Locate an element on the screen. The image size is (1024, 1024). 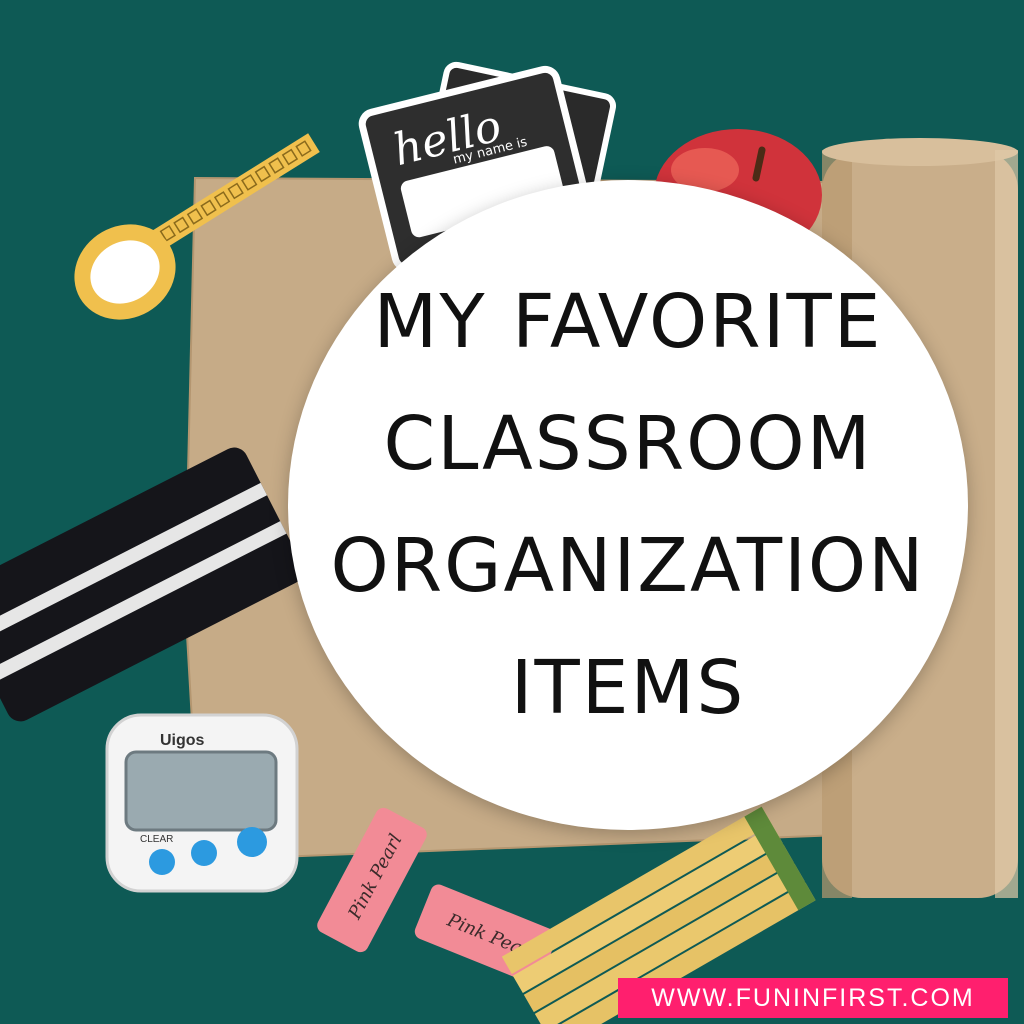
title-line-4: ITEMS is located at coordinates (628, 688).